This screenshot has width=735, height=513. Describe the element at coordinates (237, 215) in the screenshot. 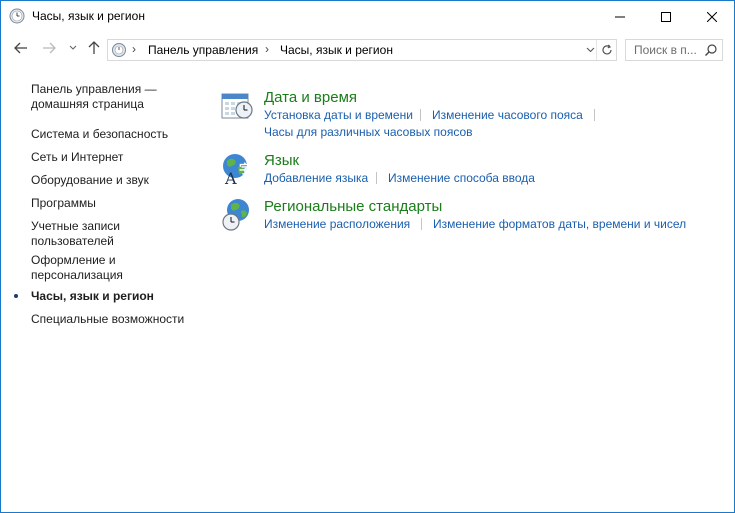

I see `globe-clock-icon` at that location.